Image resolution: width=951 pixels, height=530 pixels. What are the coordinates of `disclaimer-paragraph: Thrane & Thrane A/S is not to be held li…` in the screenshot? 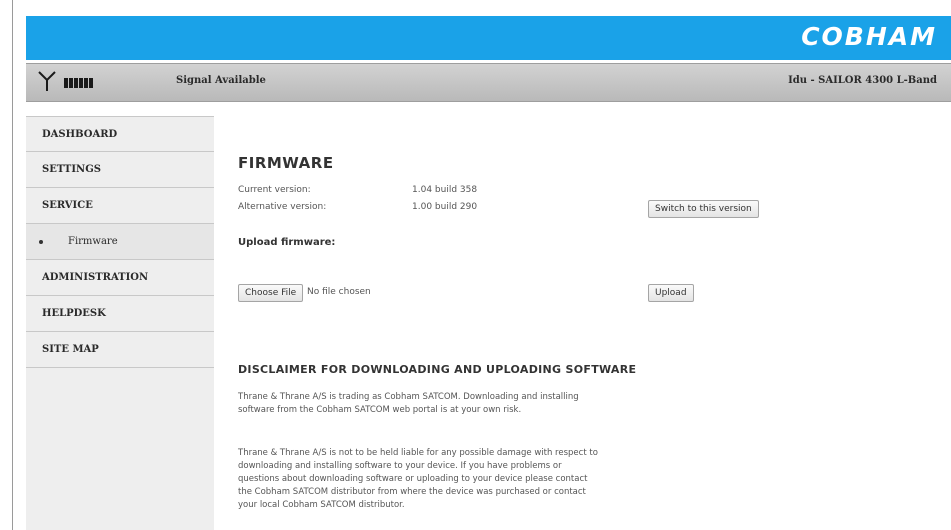 It's located at (418, 479).